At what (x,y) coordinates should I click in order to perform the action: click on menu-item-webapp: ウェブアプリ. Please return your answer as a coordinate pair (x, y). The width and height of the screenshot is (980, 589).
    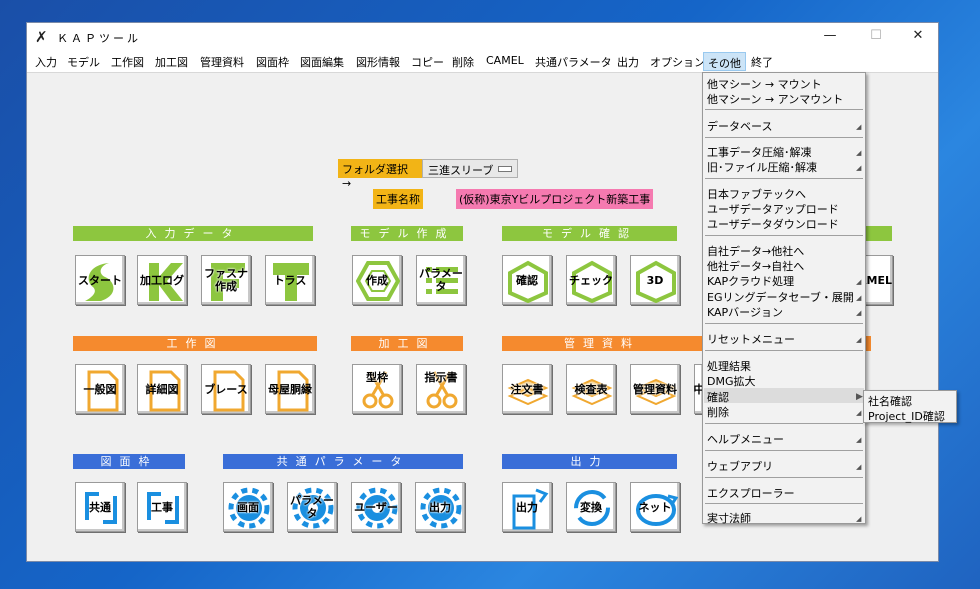
    Looking at the image, I should click on (740, 466).